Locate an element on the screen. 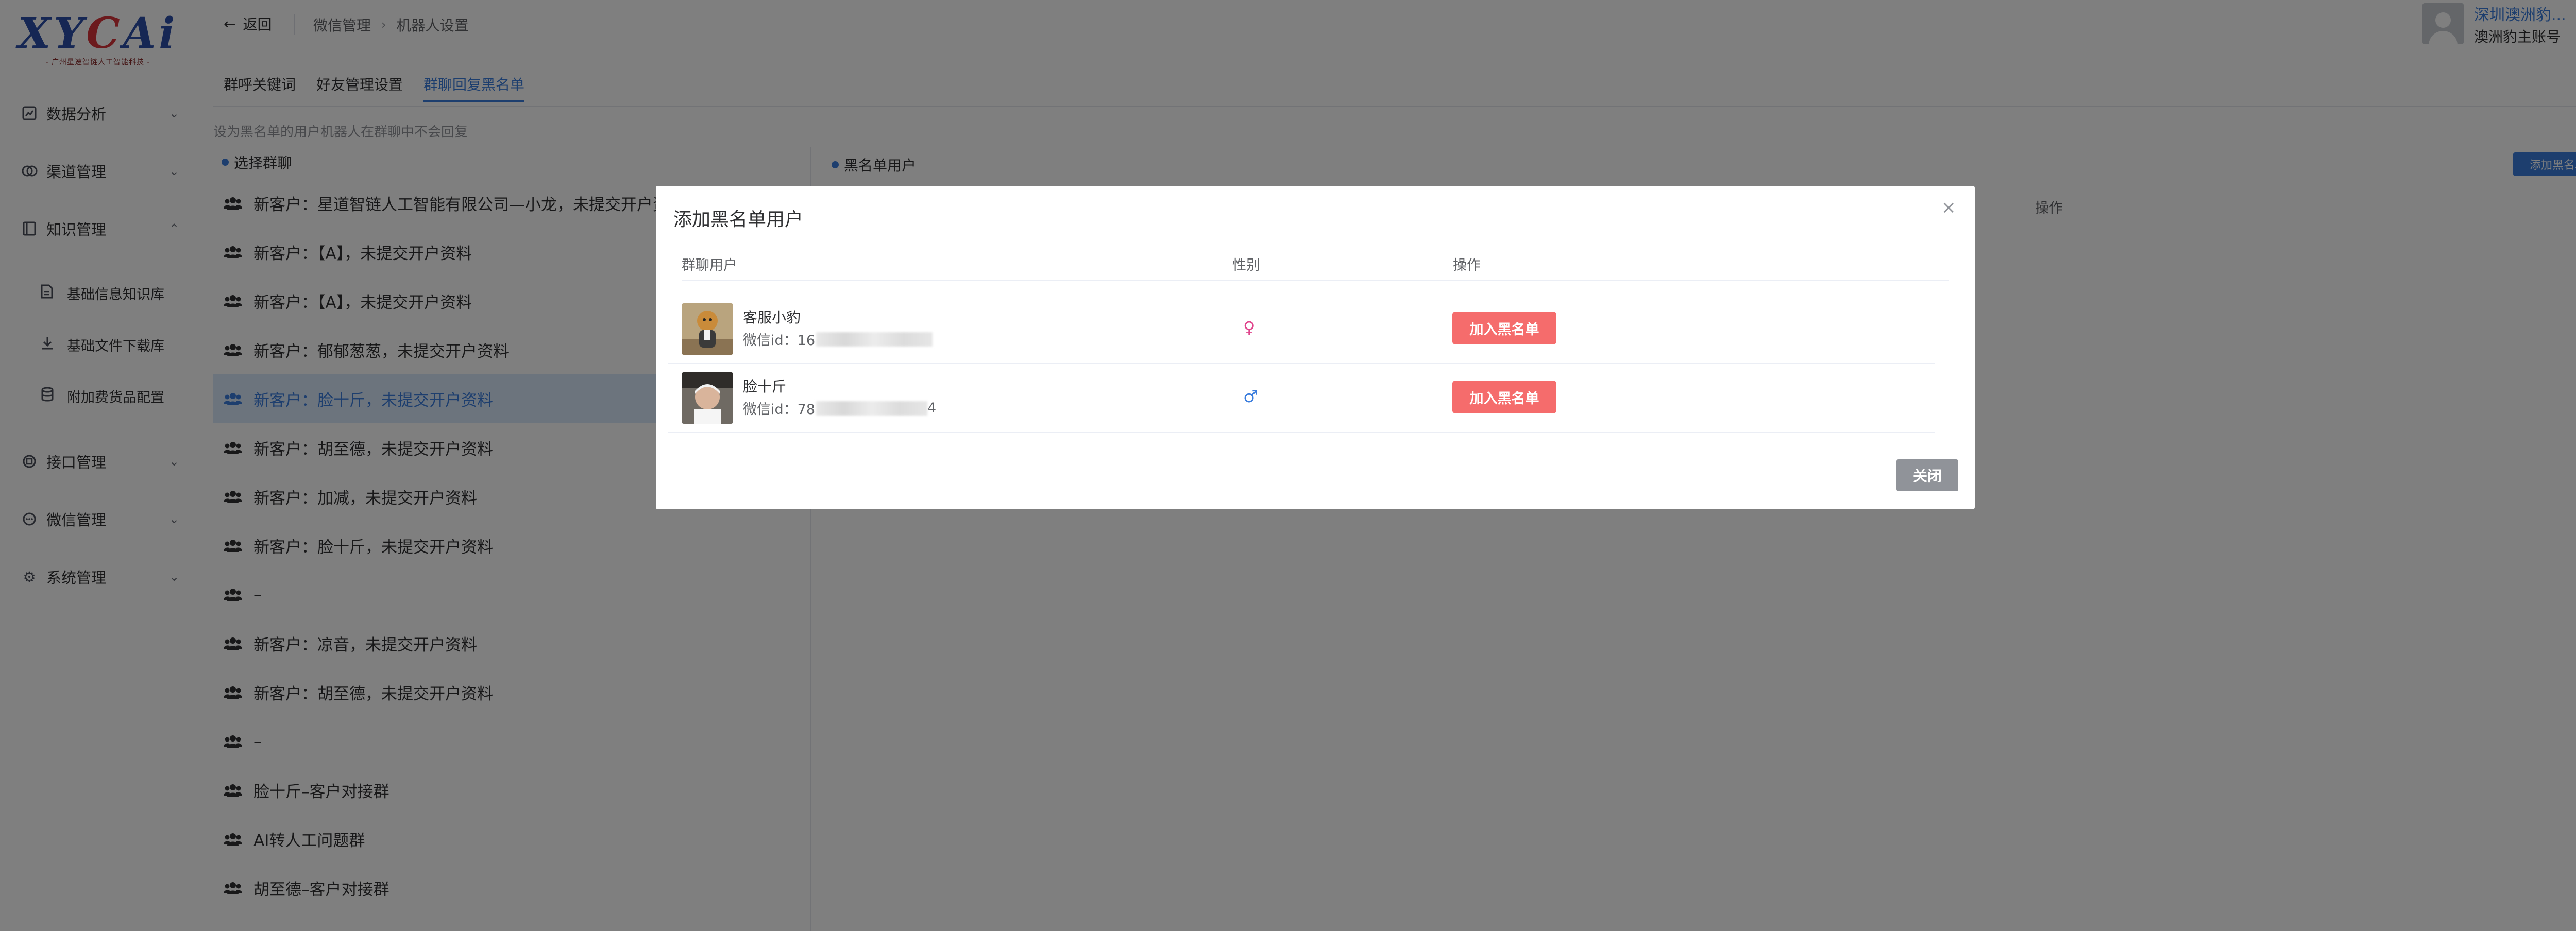 This screenshot has height=931, width=2576. user-name: 客服小豹 is located at coordinates (772, 317).